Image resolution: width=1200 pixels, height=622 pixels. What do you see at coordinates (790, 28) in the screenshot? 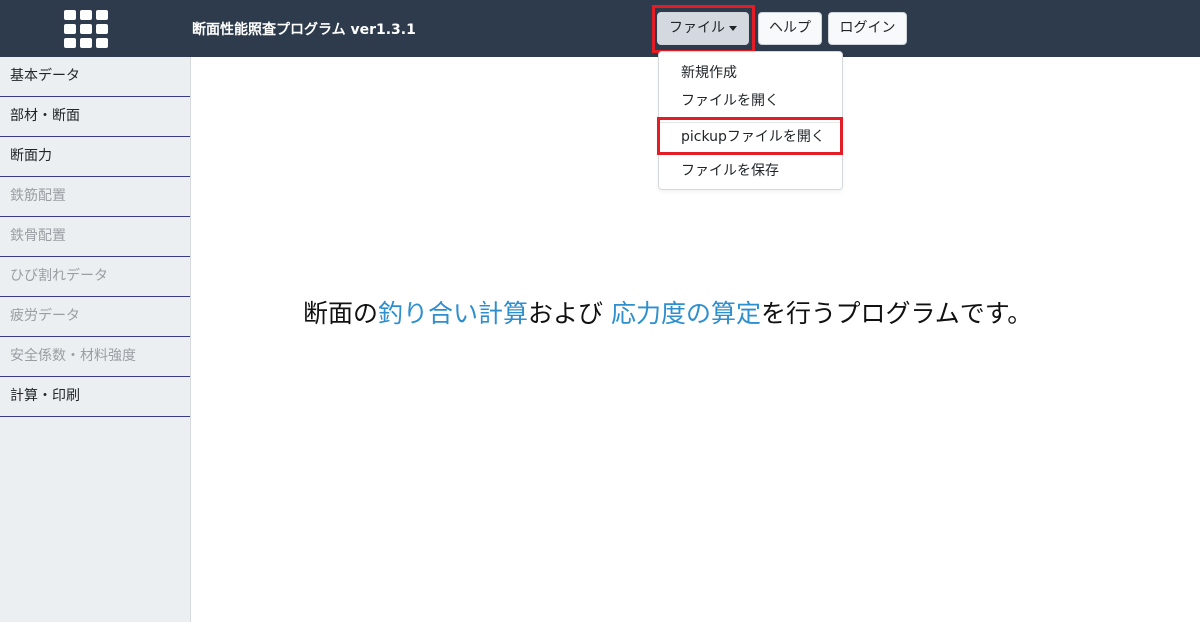
I see `help-button: ヘルプ` at bounding box center [790, 28].